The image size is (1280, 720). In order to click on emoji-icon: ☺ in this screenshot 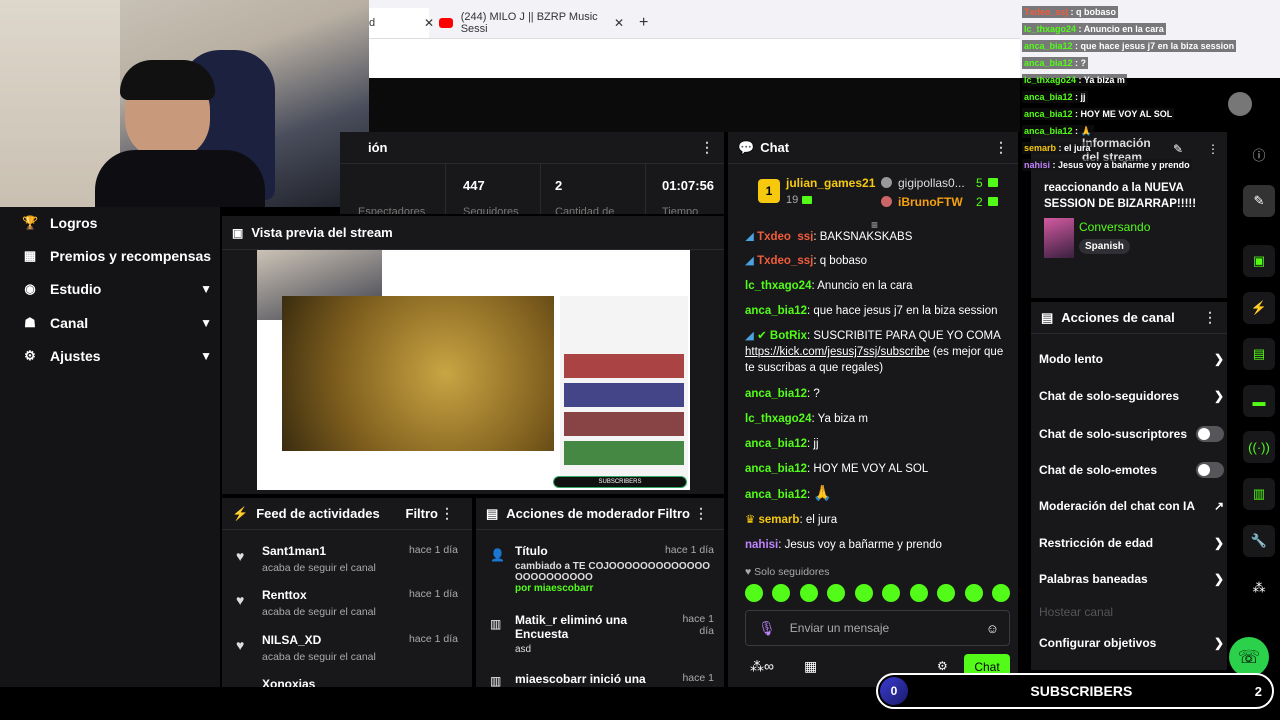, I will do `click(992, 628)`.